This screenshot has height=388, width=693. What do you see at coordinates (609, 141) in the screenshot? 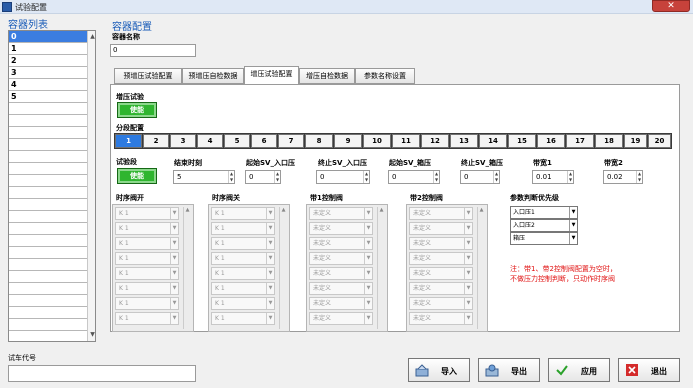
I see `segment-button: 18` at bounding box center [609, 141].